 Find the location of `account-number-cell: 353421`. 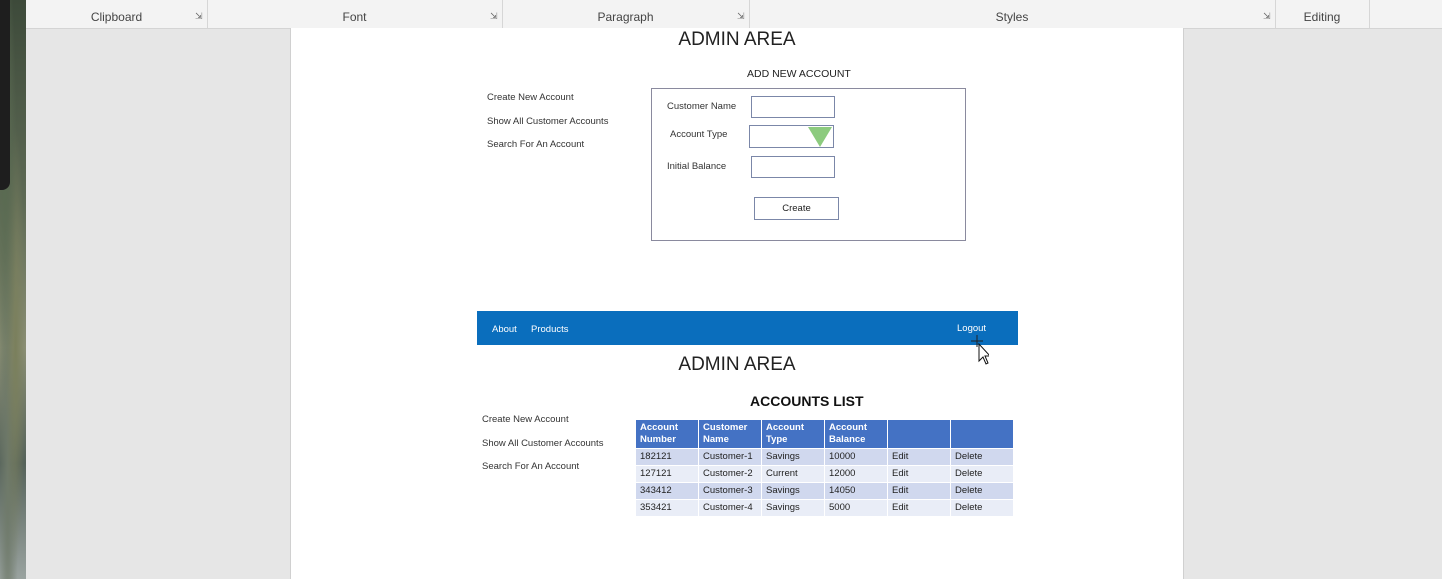

account-number-cell: 353421 is located at coordinates (667, 508).